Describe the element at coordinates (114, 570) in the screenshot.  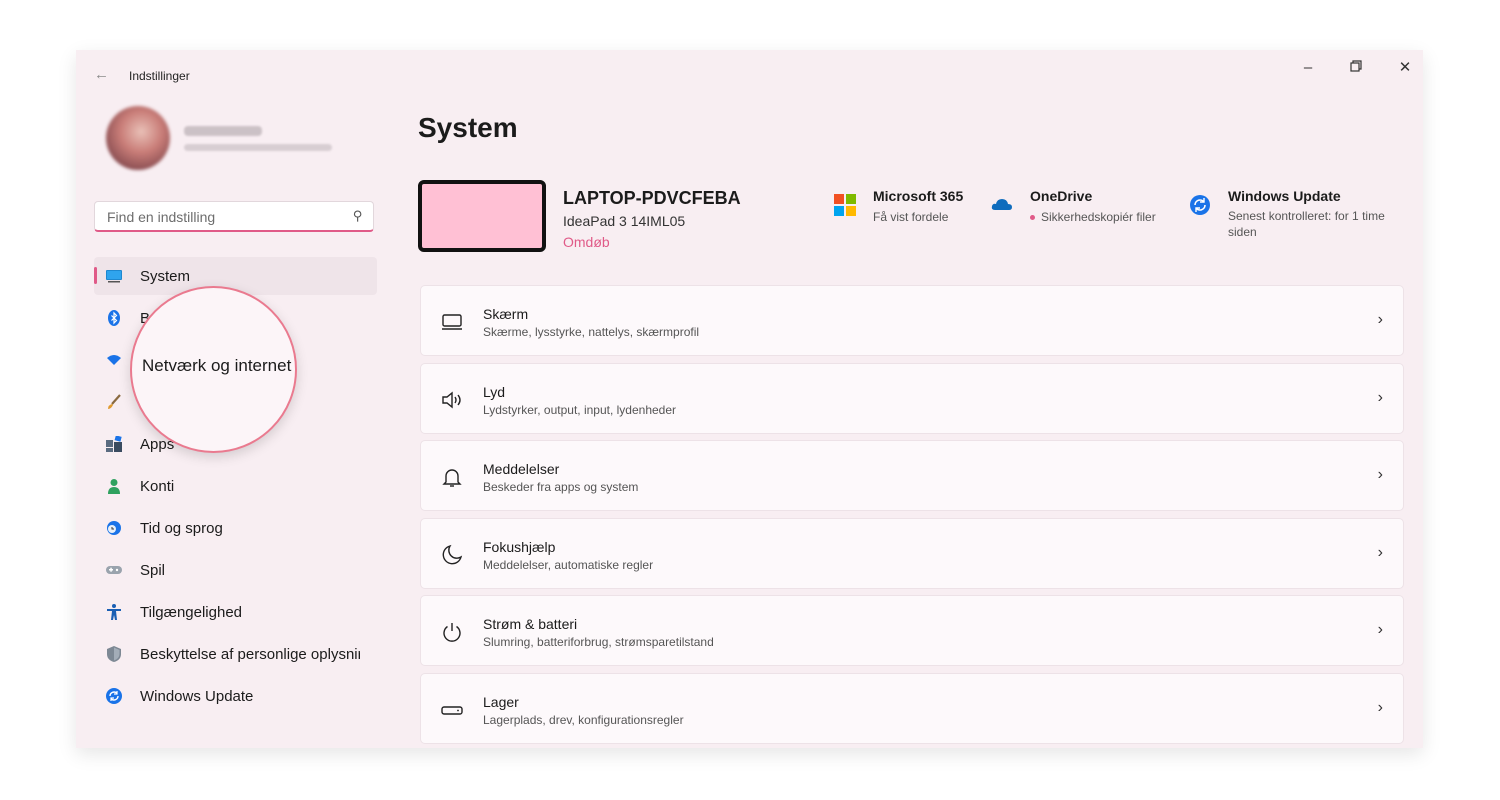
I see `gamepad-icon` at that location.